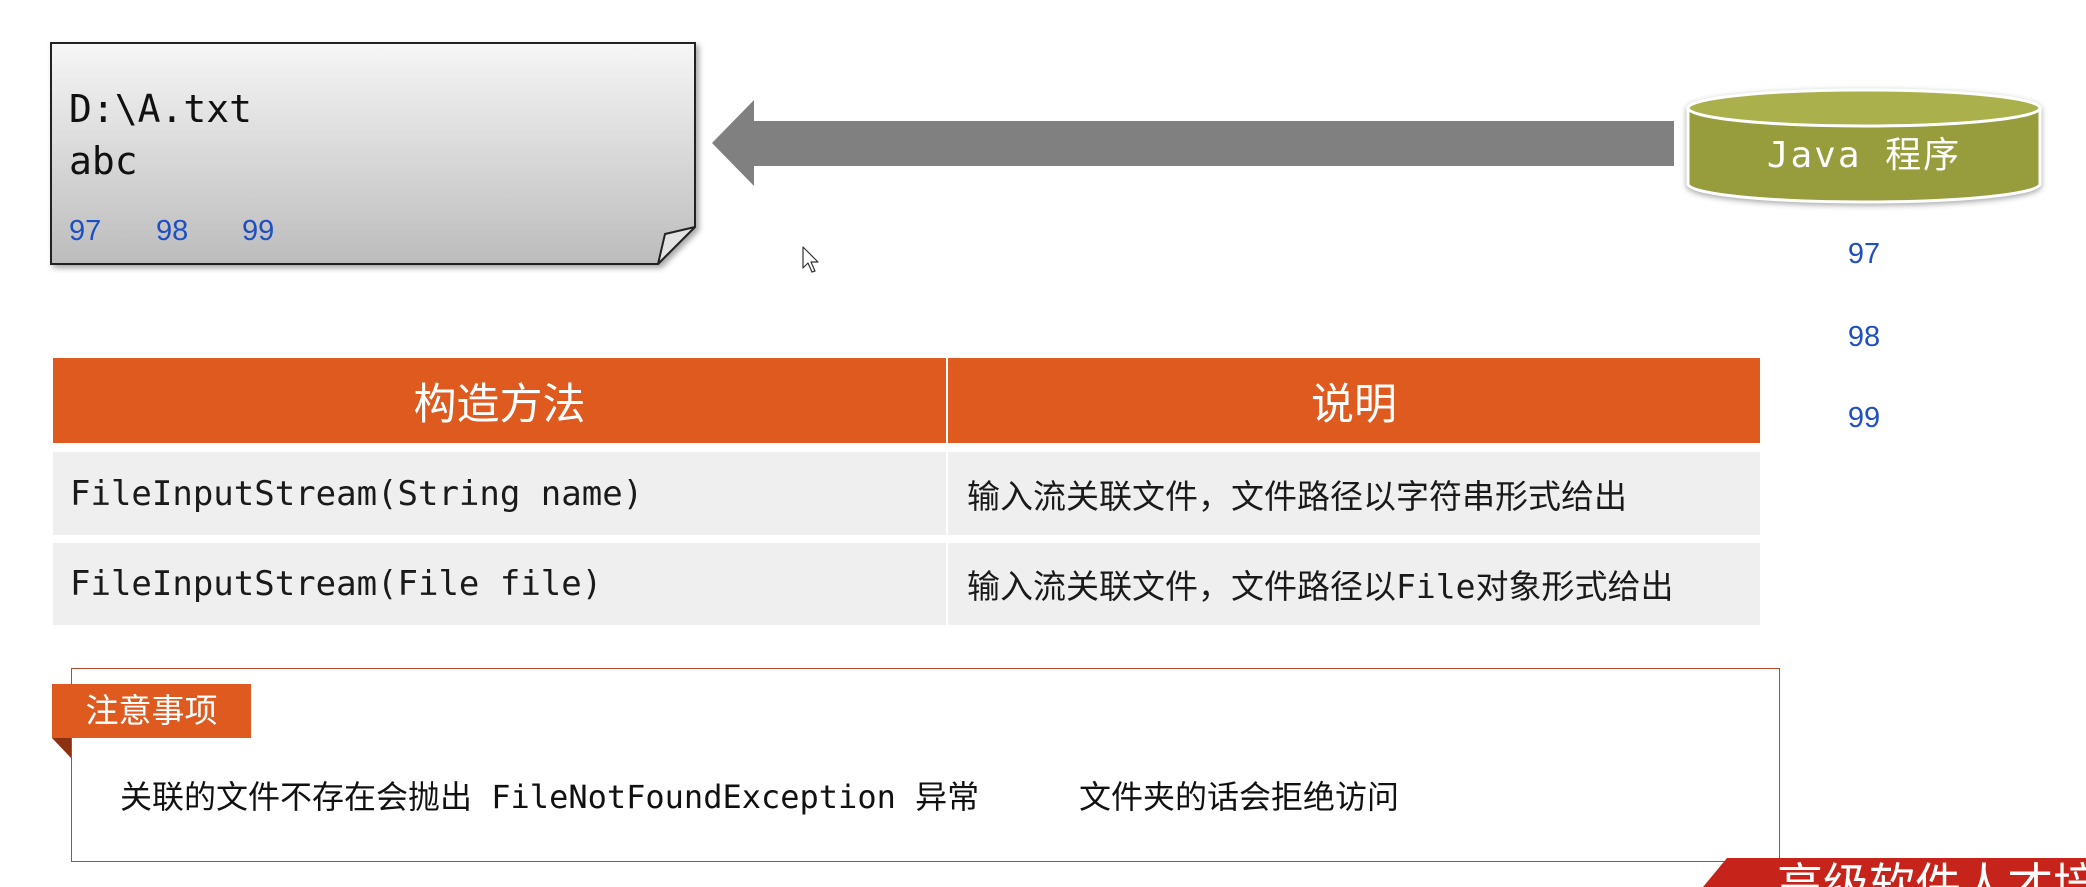 The width and height of the screenshot is (2086, 887). Describe the element at coordinates (1864, 418) in the screenshot. I see `read-value: 99` at that location.